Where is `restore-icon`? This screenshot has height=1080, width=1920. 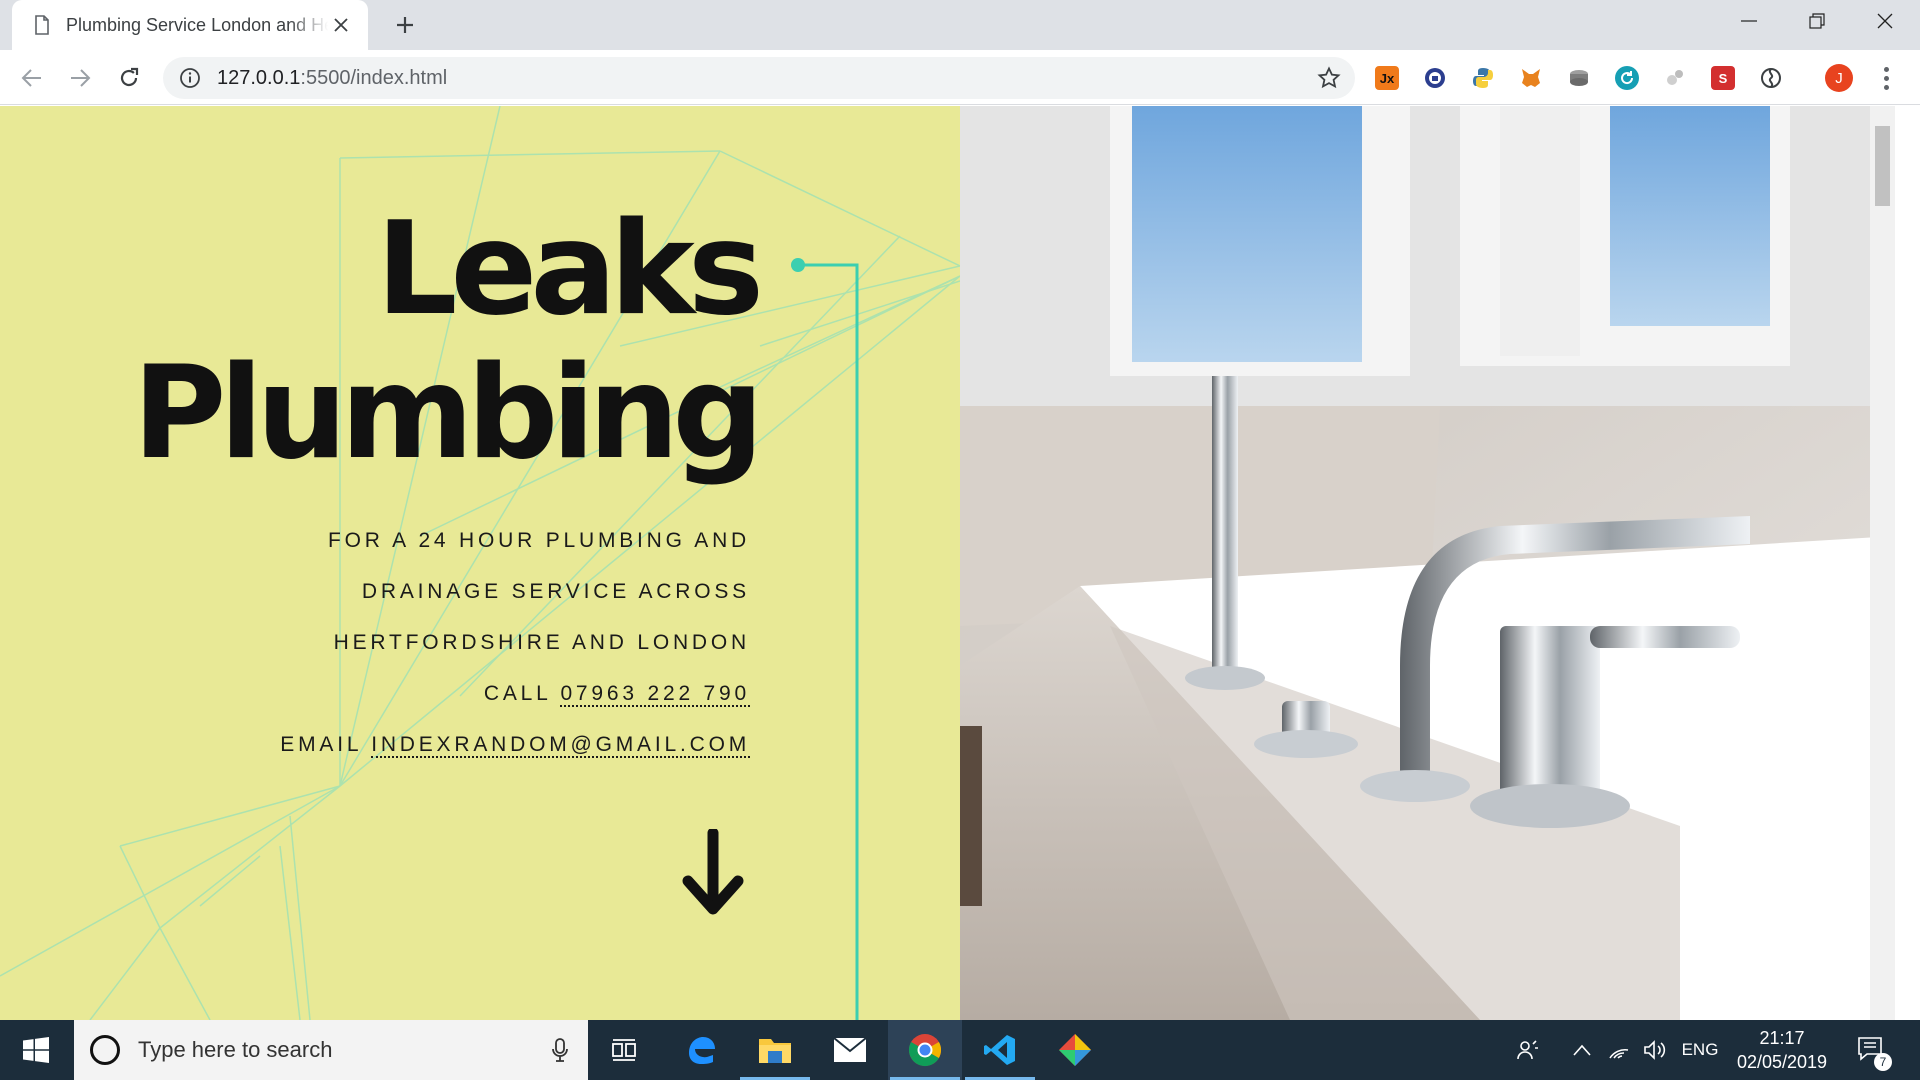
restore-icon is located at coordinates (1817, 21).